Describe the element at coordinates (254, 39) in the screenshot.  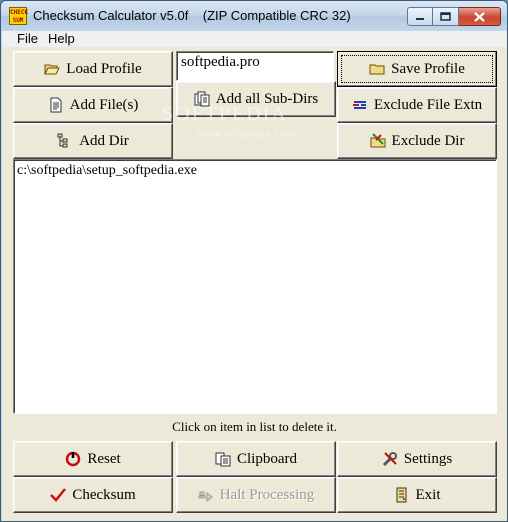
I see `menu-bar: File Help` at that location.